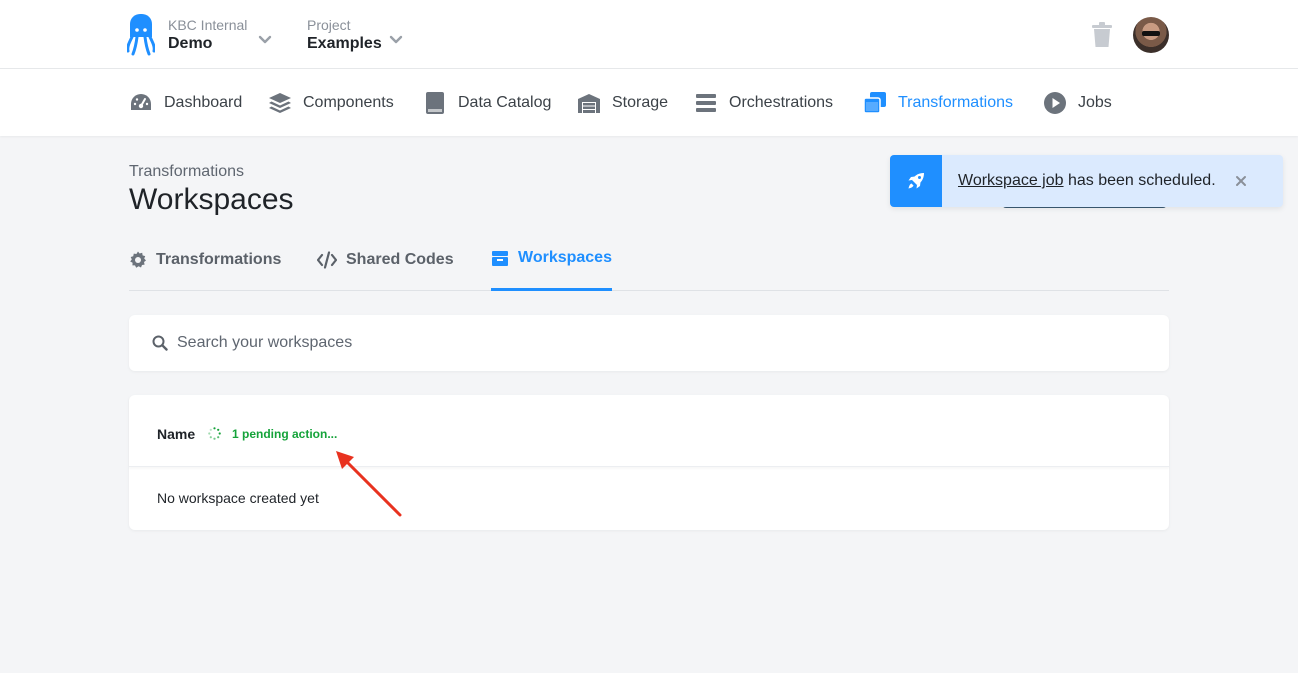 The height and width of the screenshot is (673, 1298). I want to click on nav-item-jobs: Jobs, so click(1077, 103).